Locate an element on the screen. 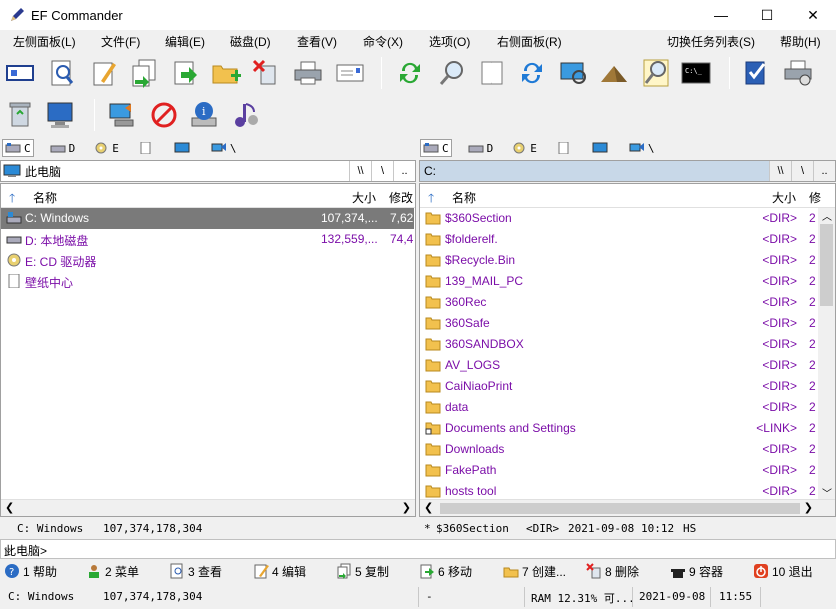 The height and width of the screenshot is (609, 836). list-item: data <DIR> 2 is located at coordinates (627, 407).